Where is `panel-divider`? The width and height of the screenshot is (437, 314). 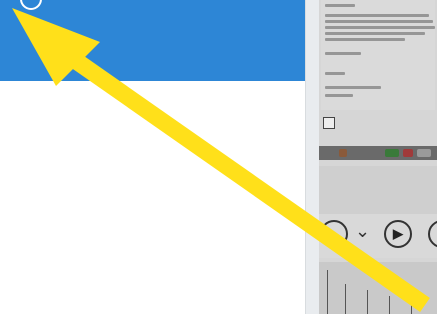 panel-divider is located at coordinates (312, 157).